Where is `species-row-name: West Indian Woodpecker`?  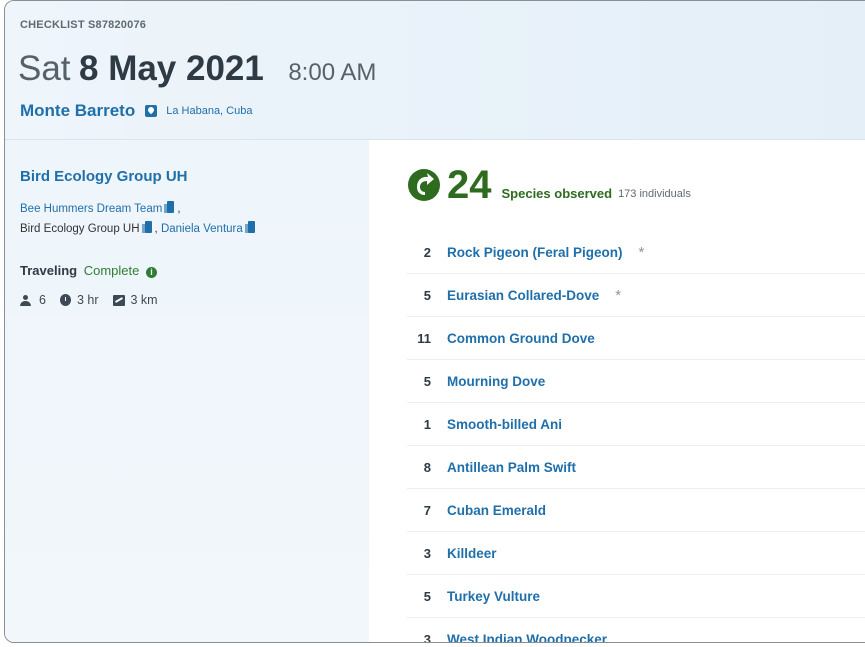 species-row-name: West Indian Woodpecker is located at coordinates (527, 637).